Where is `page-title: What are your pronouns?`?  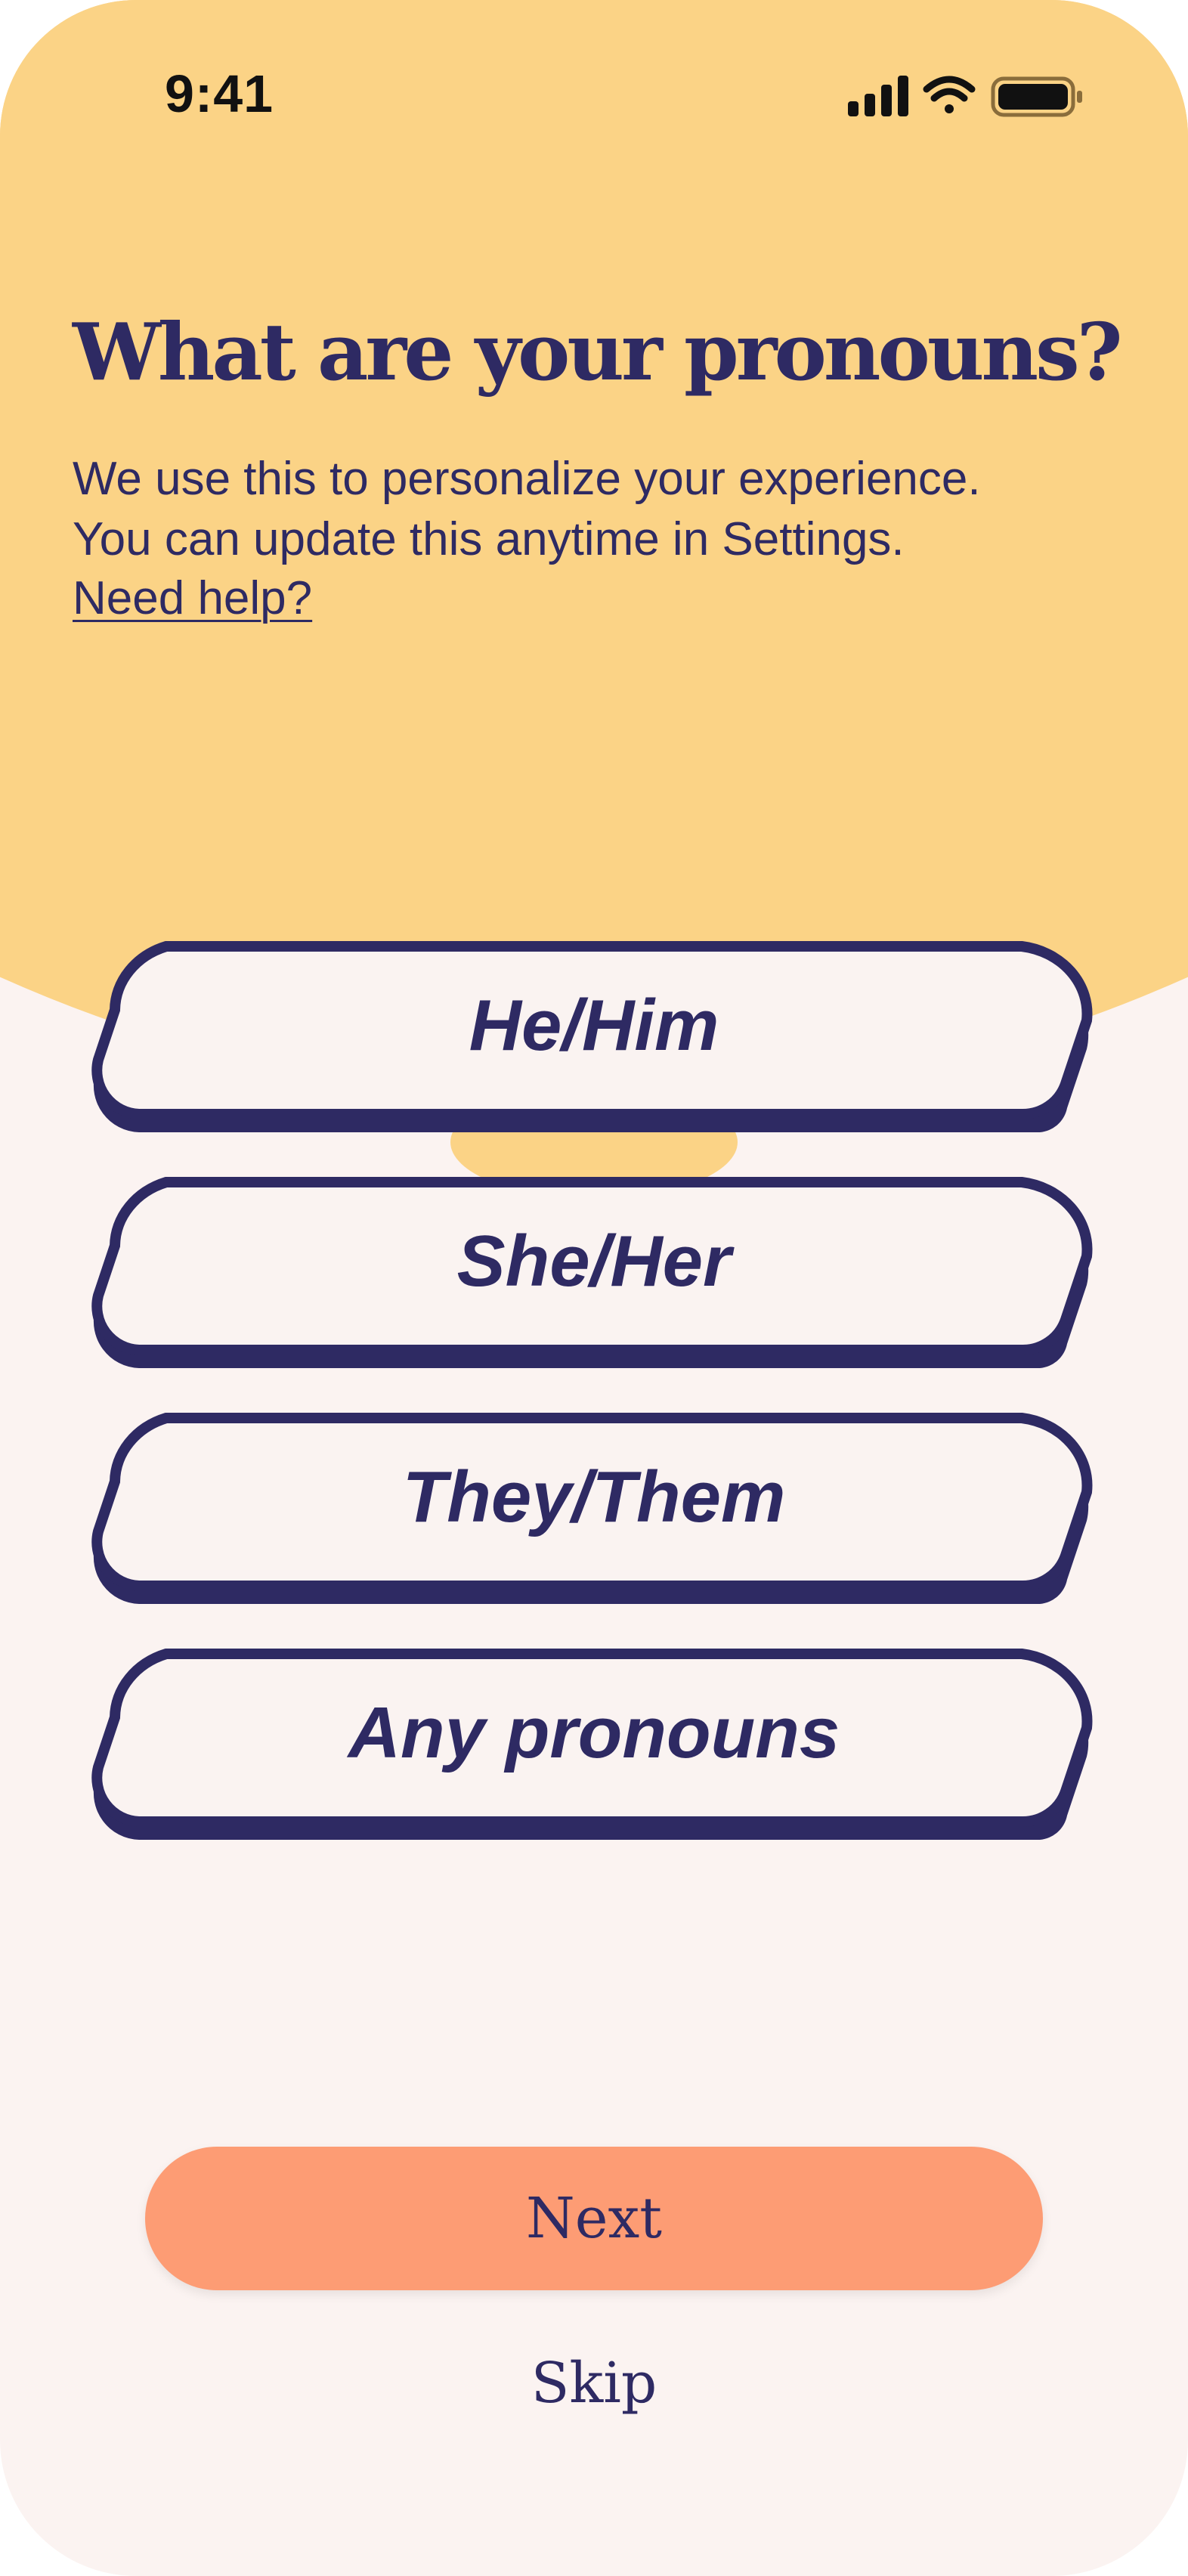
page-title: What are your pronouns? is located at coordinates (598, 351).